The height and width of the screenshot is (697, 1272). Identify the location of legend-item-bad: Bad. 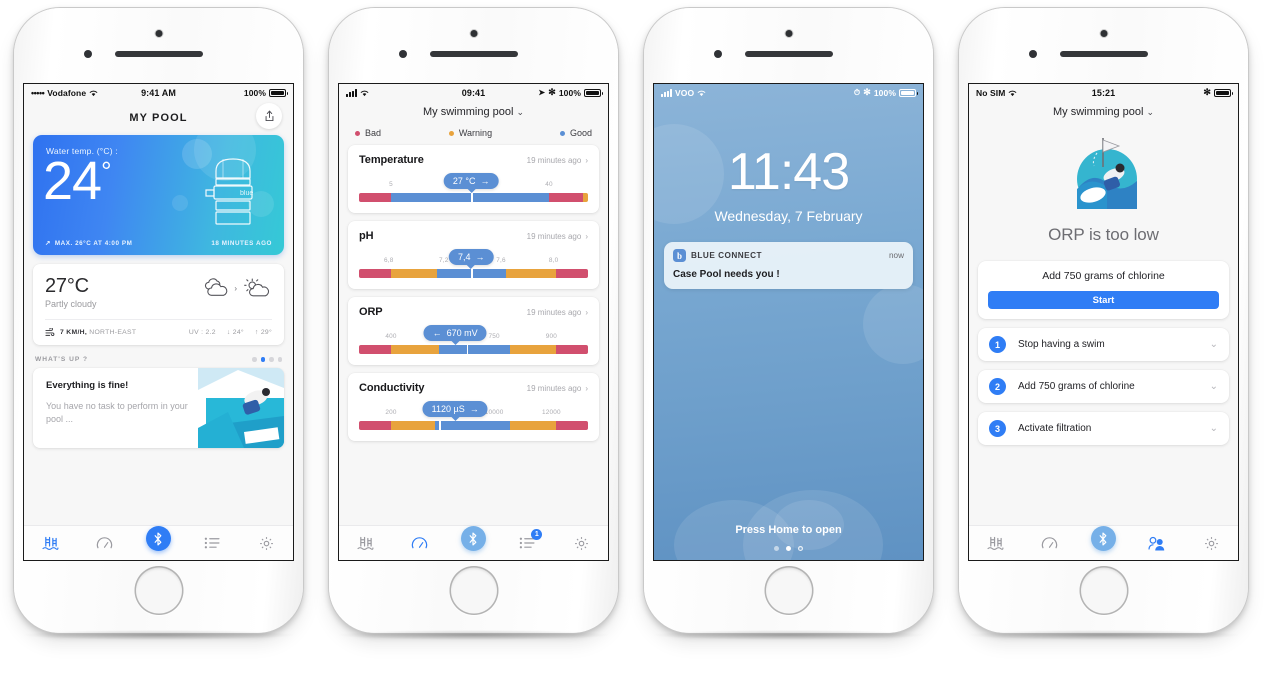
(368, 133).